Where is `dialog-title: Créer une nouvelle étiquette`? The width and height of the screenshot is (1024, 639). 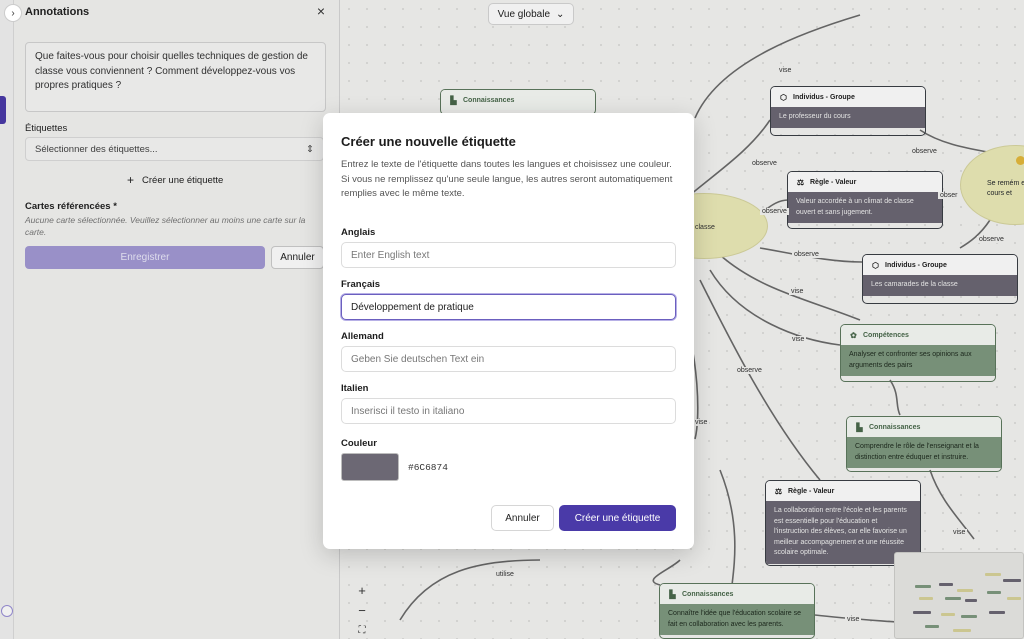 dialog-title: Créer une nouvelle étiquette is located at coordinates (428, 141).